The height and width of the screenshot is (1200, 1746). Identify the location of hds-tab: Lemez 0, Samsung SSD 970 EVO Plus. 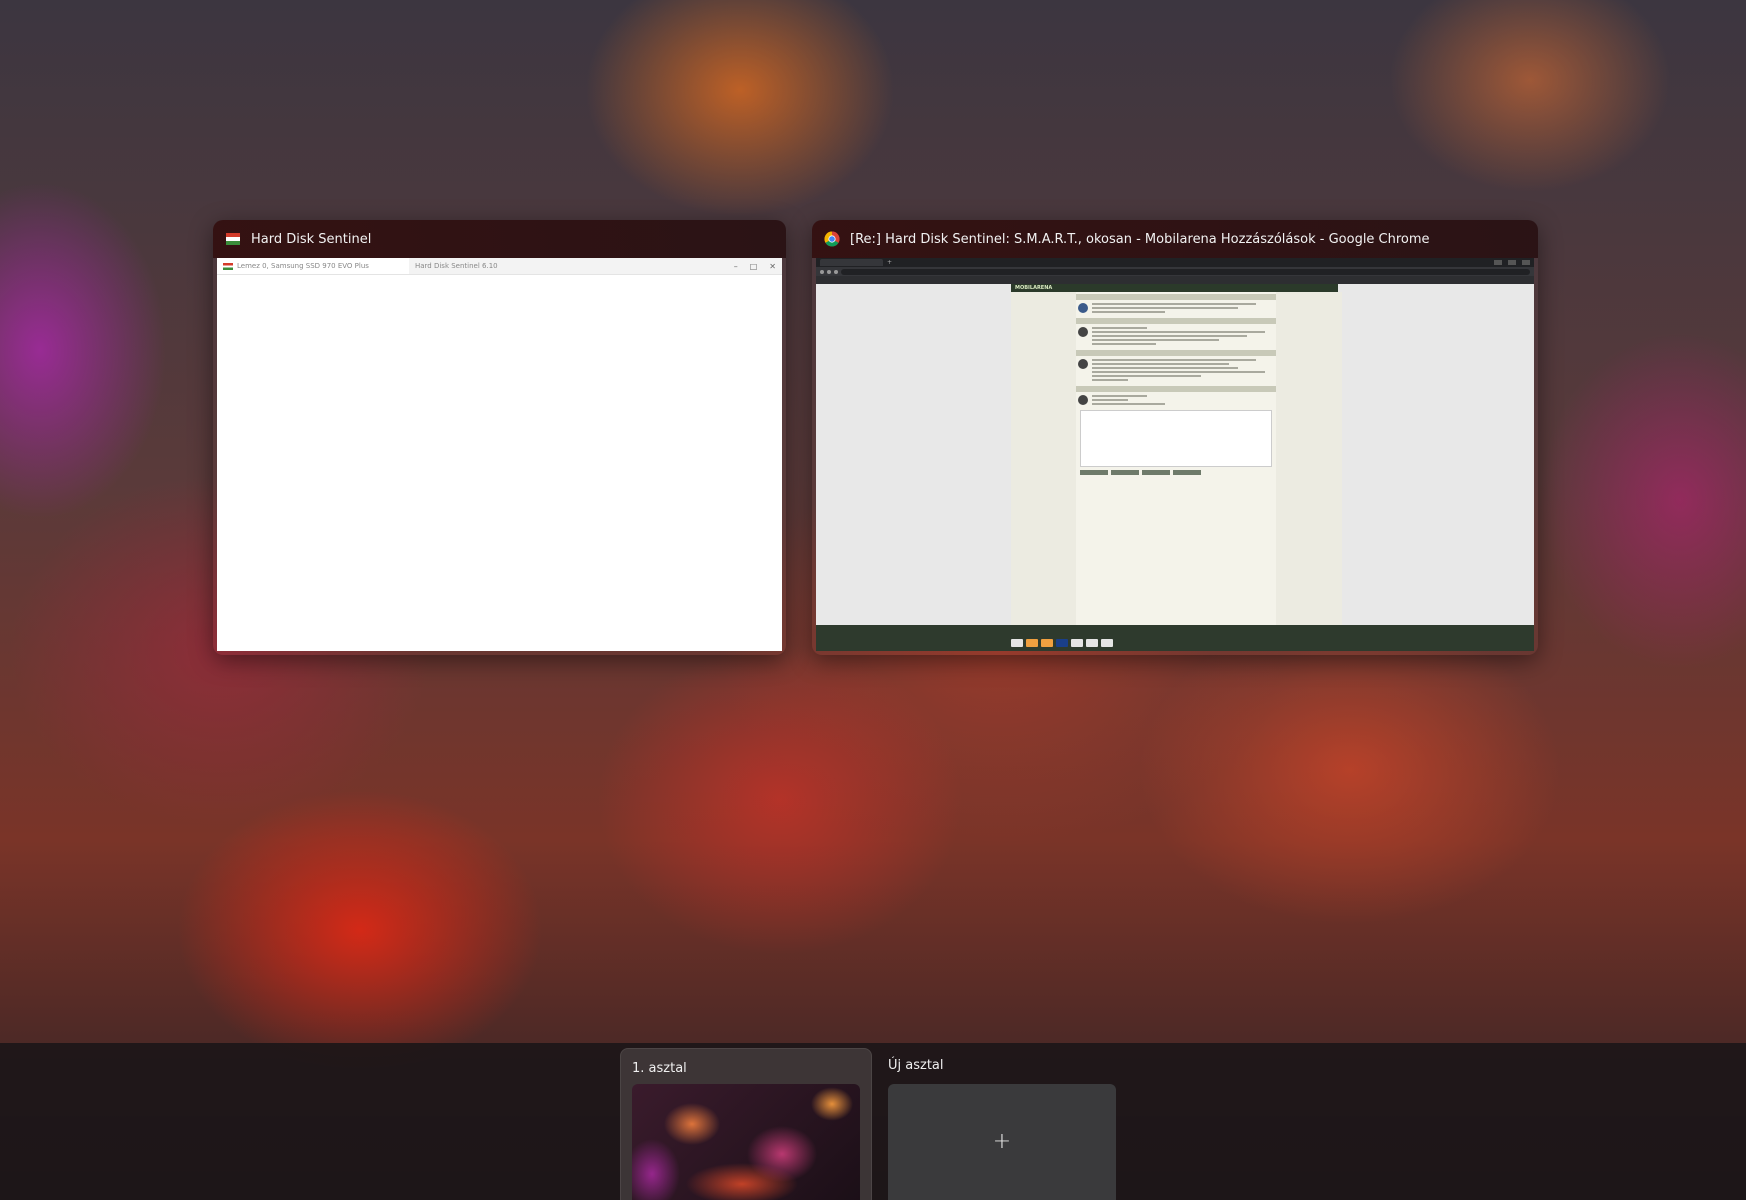
(313, 266).